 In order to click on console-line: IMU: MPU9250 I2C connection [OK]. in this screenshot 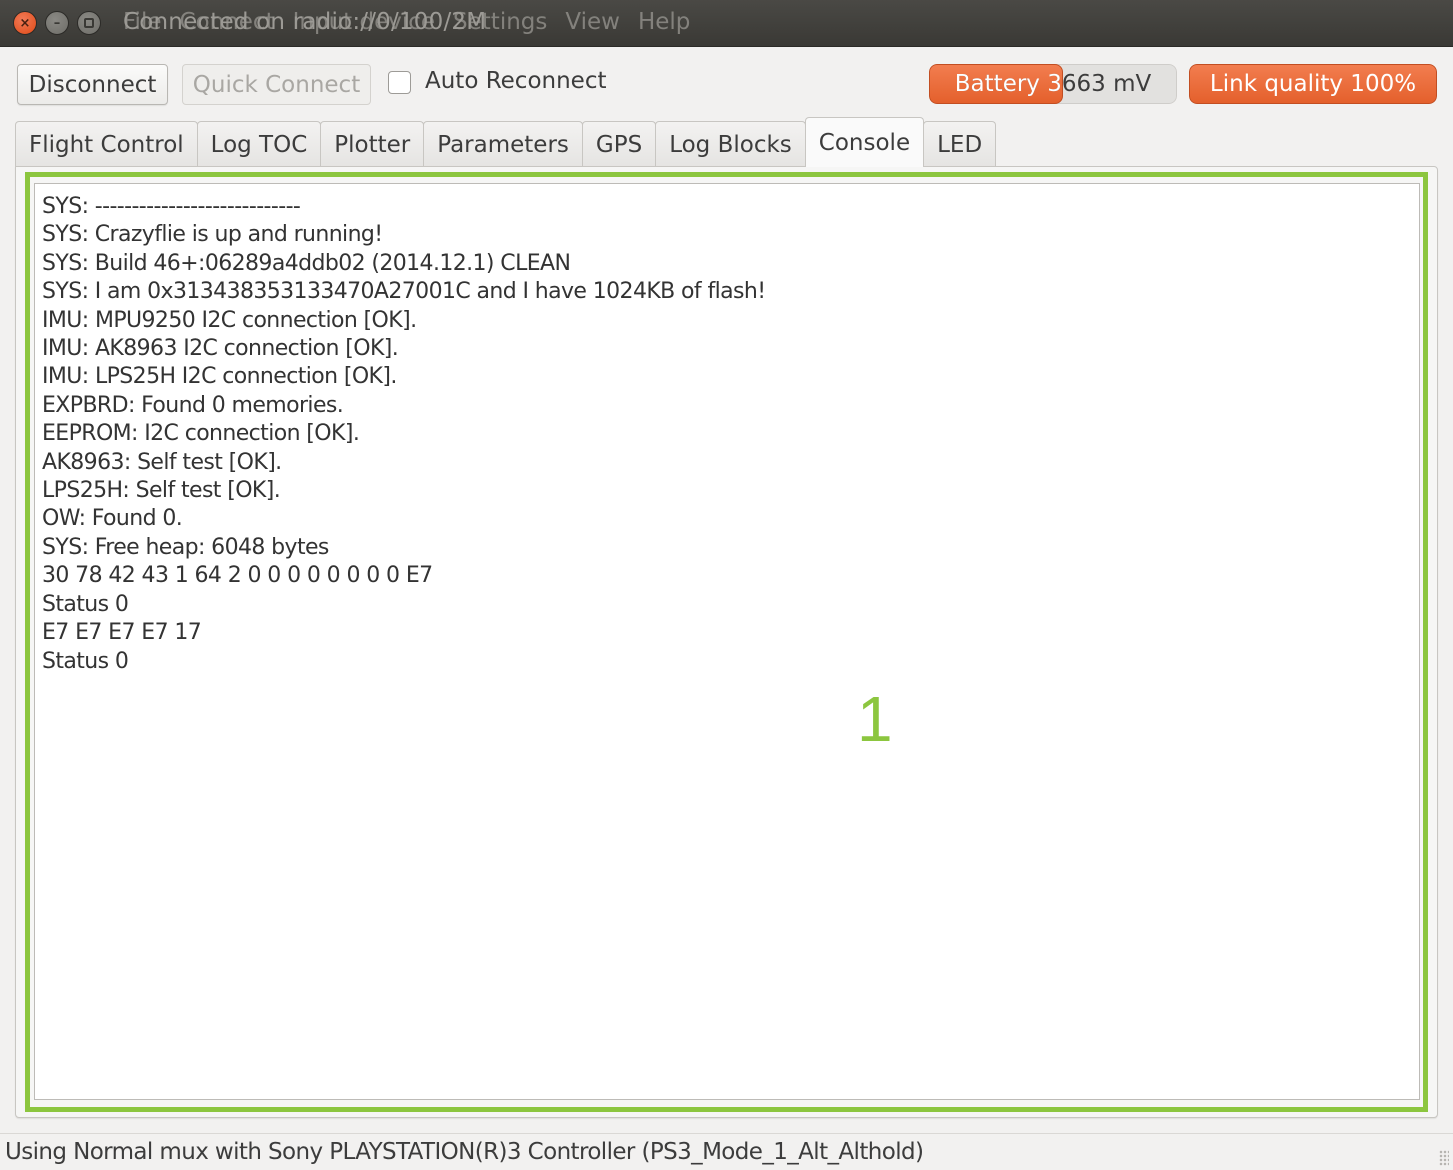, I will do `click(229, 320)`.